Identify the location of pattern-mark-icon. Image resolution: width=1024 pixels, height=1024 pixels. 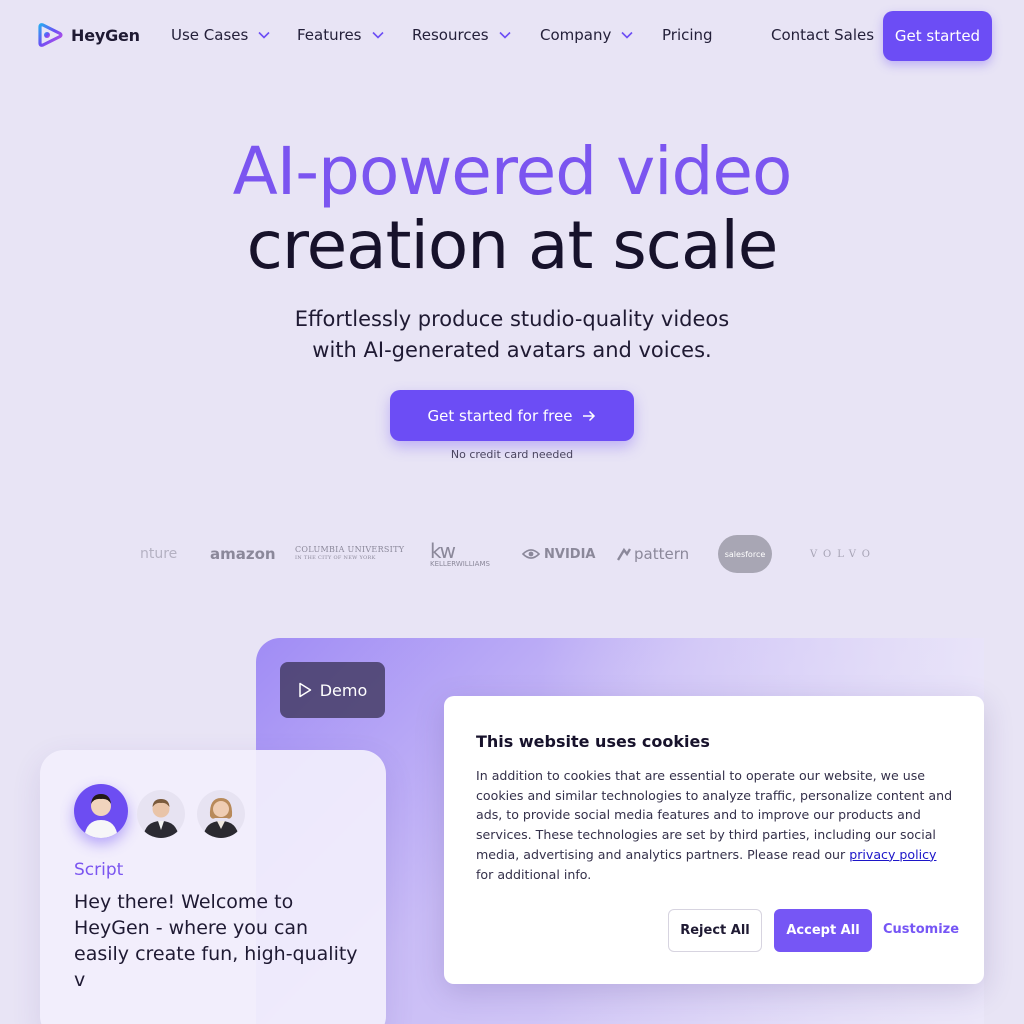
(624, 554).